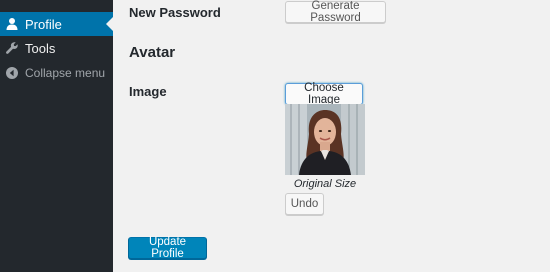 This screenshot has height=272, width=550. What do you see at coordinates (152, 52) in the screenshot?
I see `avatar-section-title: Avatar` at bounding box center [152, 52].